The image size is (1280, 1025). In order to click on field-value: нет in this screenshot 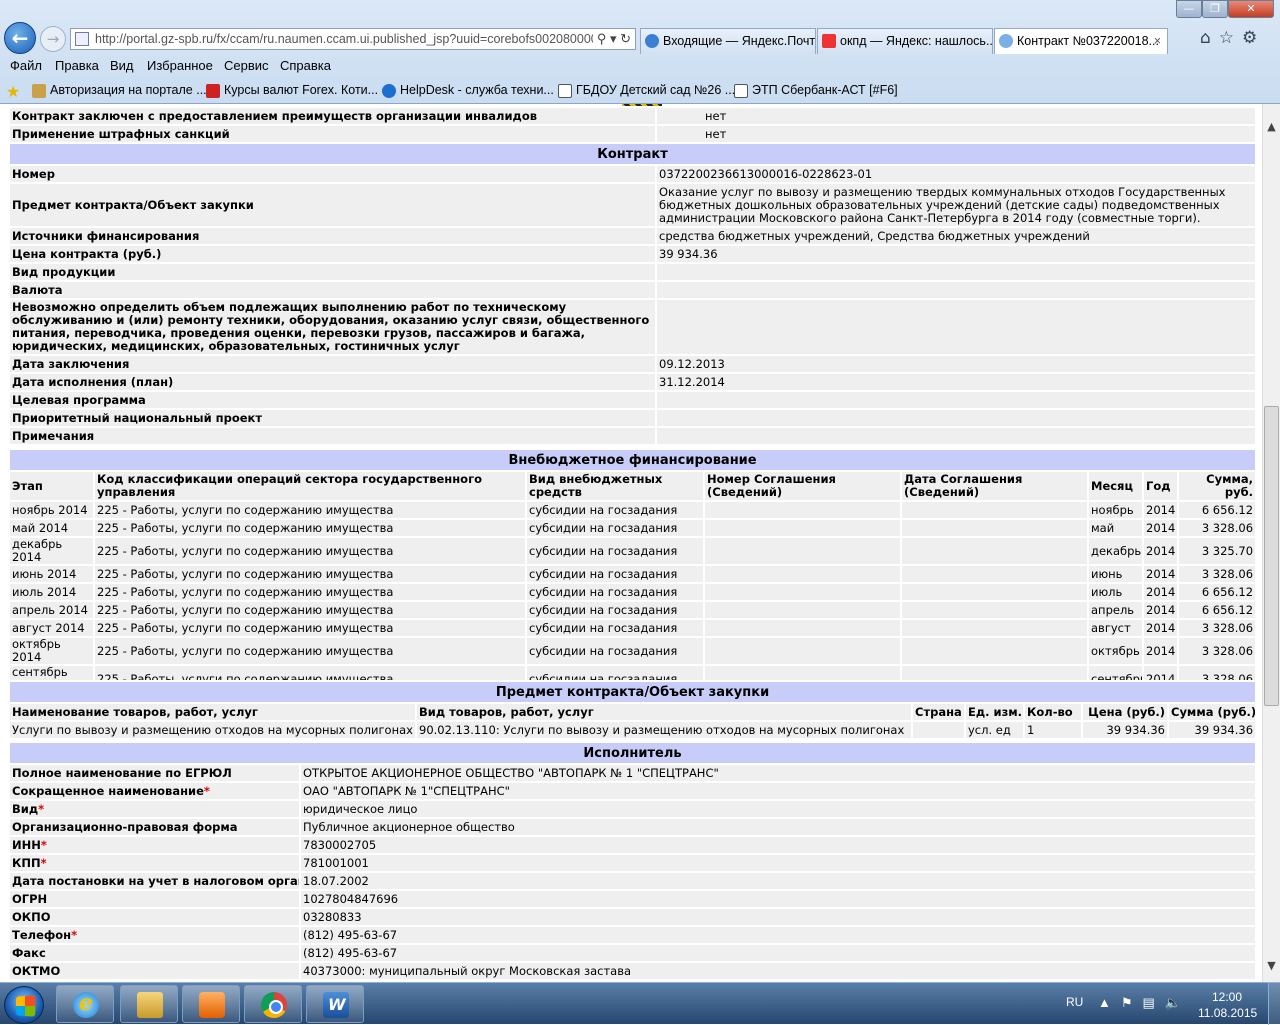, I will do `click(956, 116)`.